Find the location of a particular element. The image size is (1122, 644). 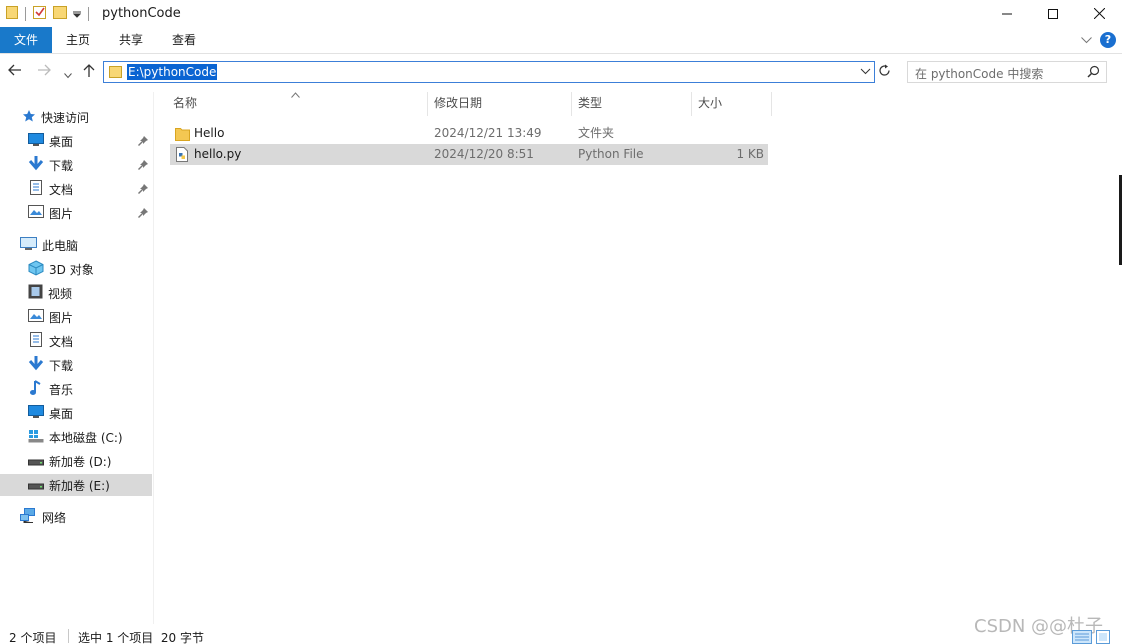

sidebar-item-drive-e: 新加卷 (E:) is located at coordinates (76, 485).